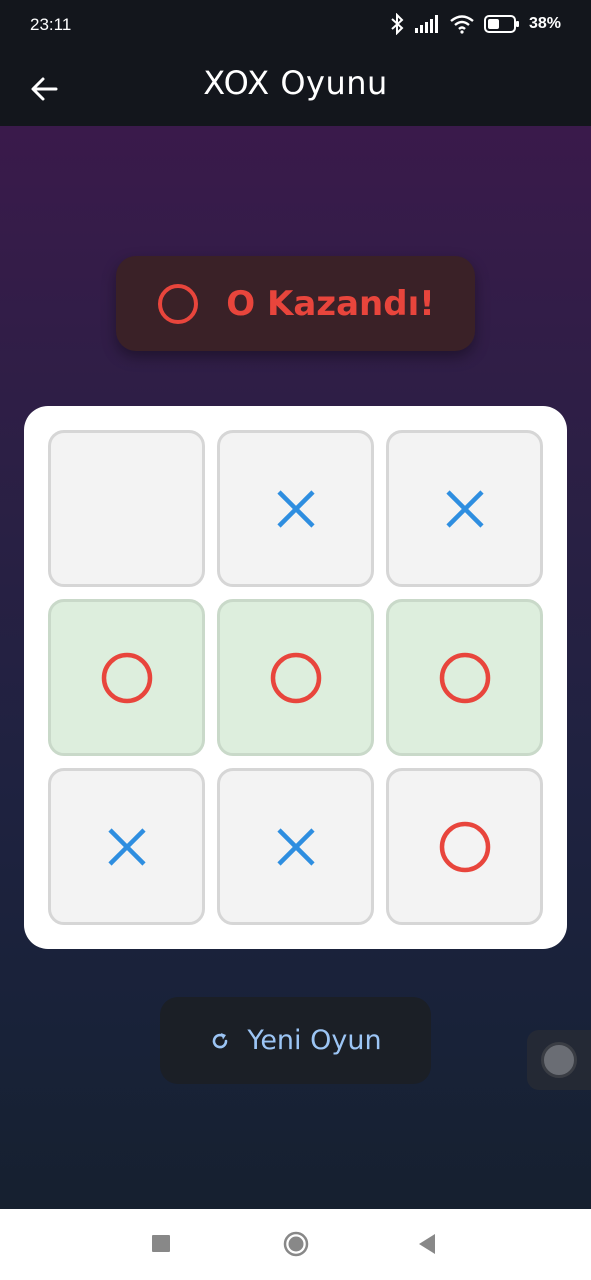  What do you see at coordinates (161, 1243) in the screenshot?
I see `recents-square-icon` at bounding box center [161, 1243].